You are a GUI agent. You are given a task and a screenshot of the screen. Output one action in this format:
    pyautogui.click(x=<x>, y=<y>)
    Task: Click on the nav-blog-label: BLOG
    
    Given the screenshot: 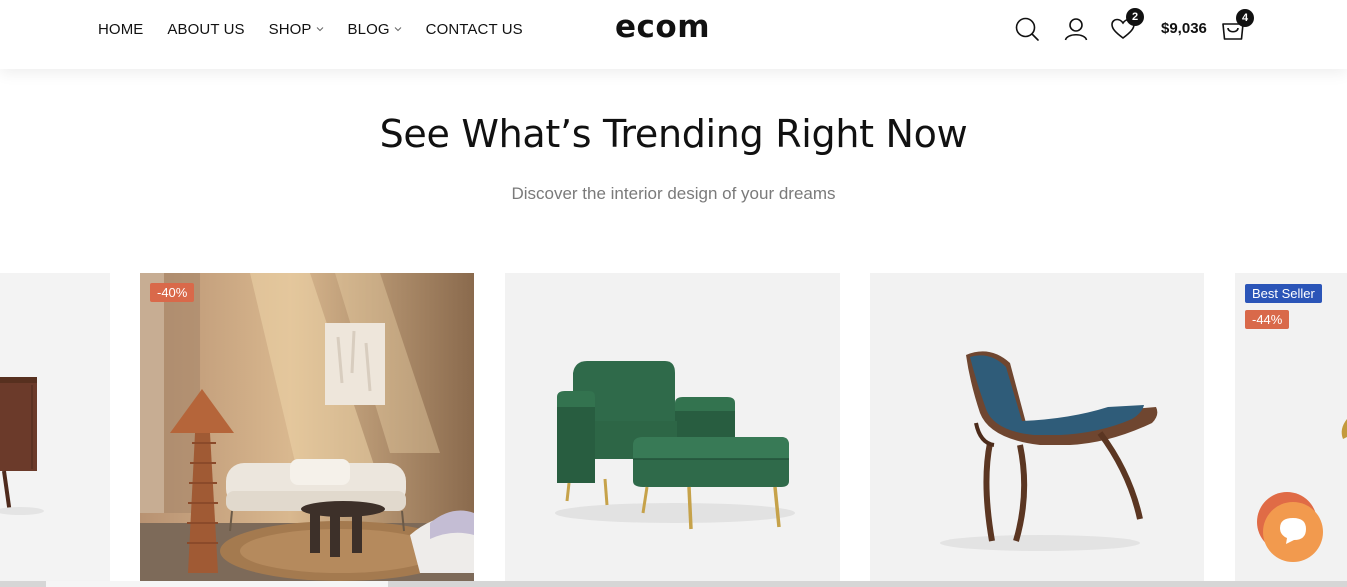 What is the action you would take?
    pyautogui.click(x=368, y=29)
    